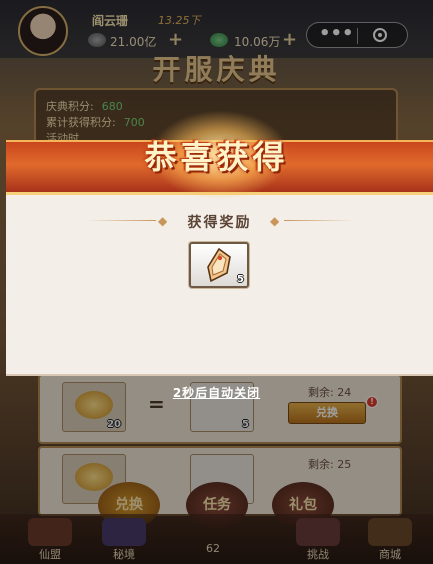 The width and height of the screenshot is (433, 564). What do you see at coordinates (219, 223) in the screenshot?
I see `reward-header: 获得奖励` at bounding box center [219, 223].